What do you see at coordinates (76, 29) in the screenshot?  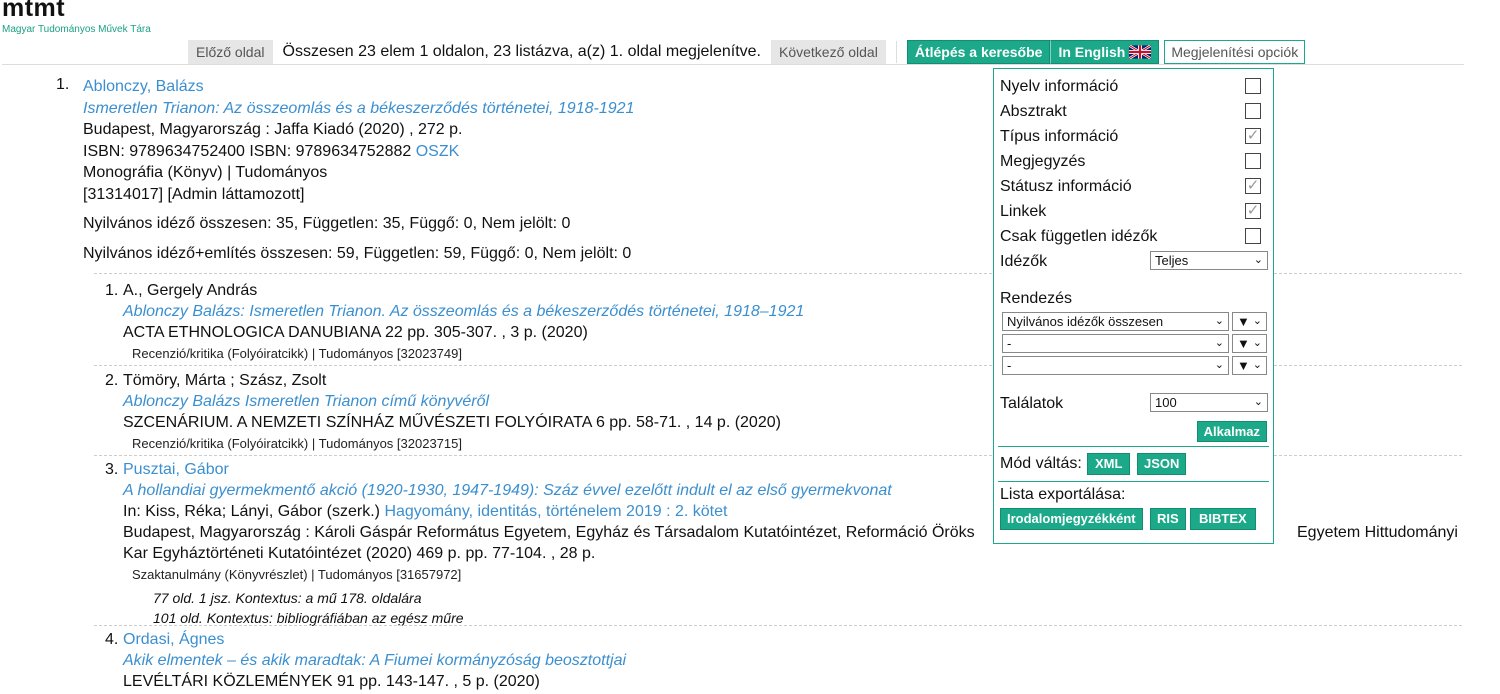 I see `logo-subtitle: Magyar Tudományos Művek Tára` at bounding box center [76, 29].